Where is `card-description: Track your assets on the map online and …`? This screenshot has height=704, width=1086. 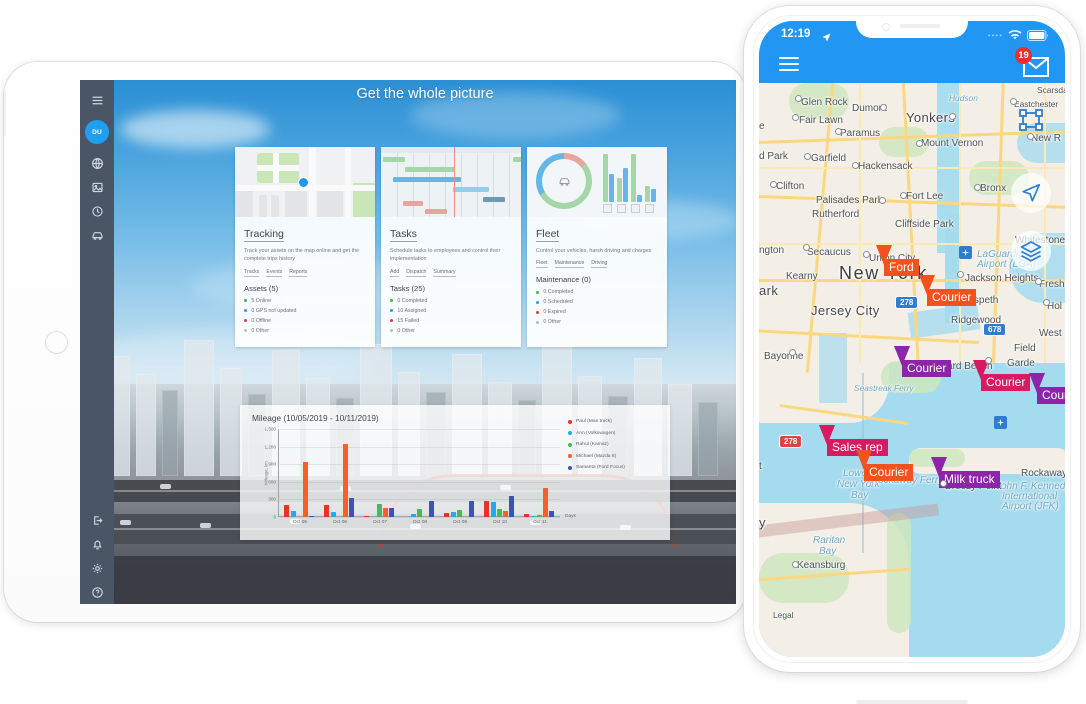
card-description: Track your assets on the map online and … is located at coordinates (302, 255).